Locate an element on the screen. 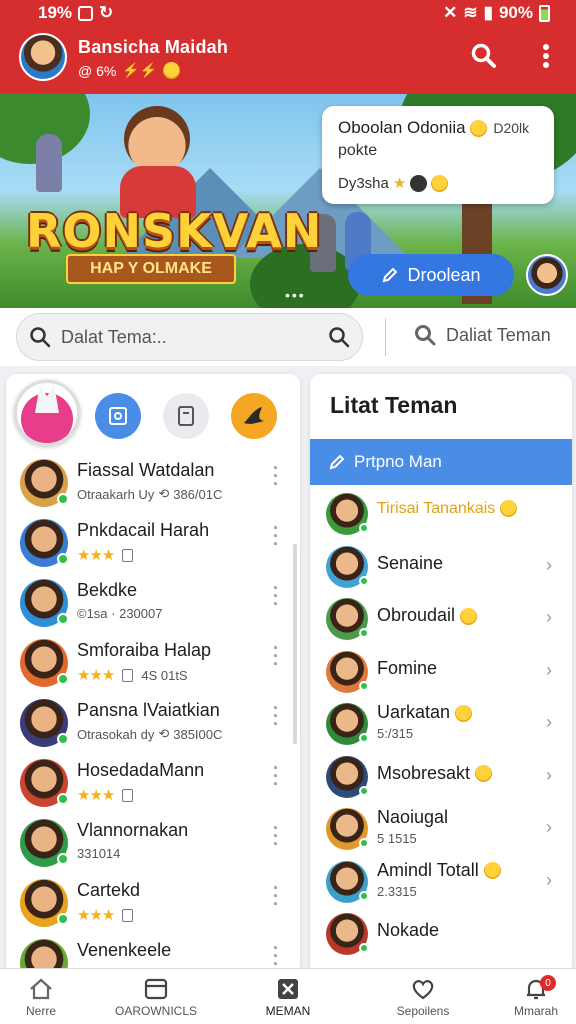  suggestion-row: Fomine › is located at coordinates (441, 674).